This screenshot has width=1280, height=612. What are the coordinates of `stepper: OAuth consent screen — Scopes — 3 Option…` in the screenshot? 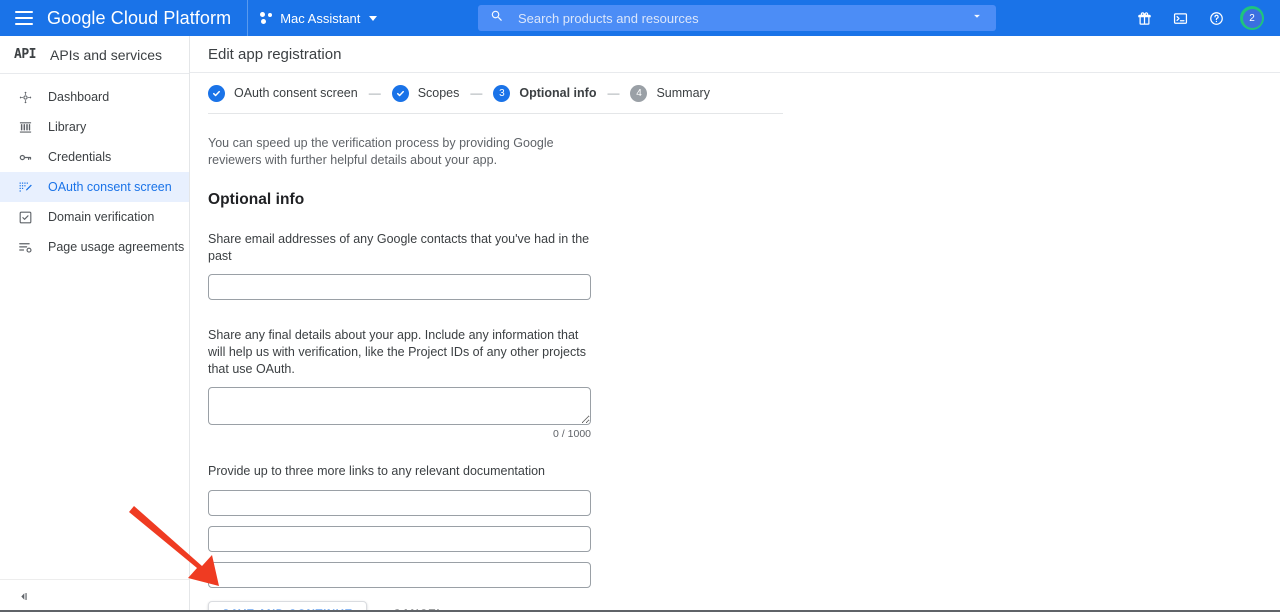 It's located at (735, 93).